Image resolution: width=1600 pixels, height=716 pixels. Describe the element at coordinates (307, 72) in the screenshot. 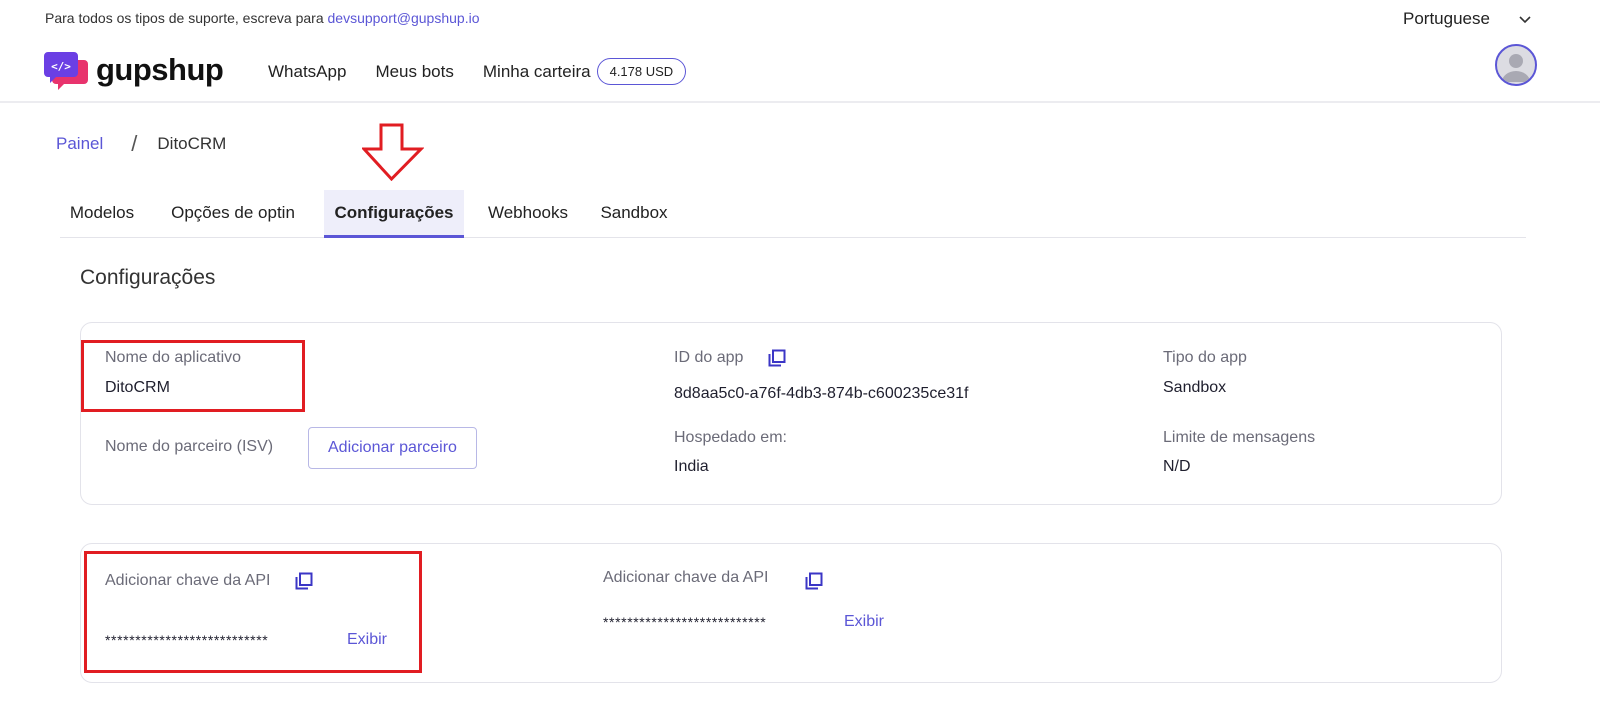

I see `nav-whatsapp: WhatsApp` at that location.